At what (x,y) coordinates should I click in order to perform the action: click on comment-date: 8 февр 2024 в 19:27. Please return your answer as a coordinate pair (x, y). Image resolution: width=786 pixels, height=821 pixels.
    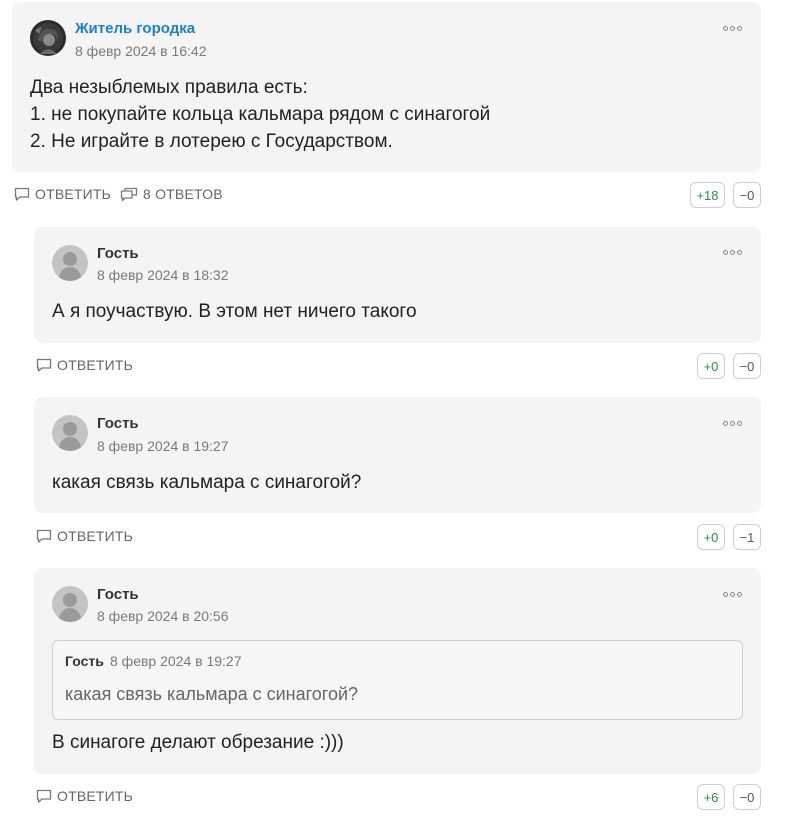
    Looking at the image, I should click on (163, 446).